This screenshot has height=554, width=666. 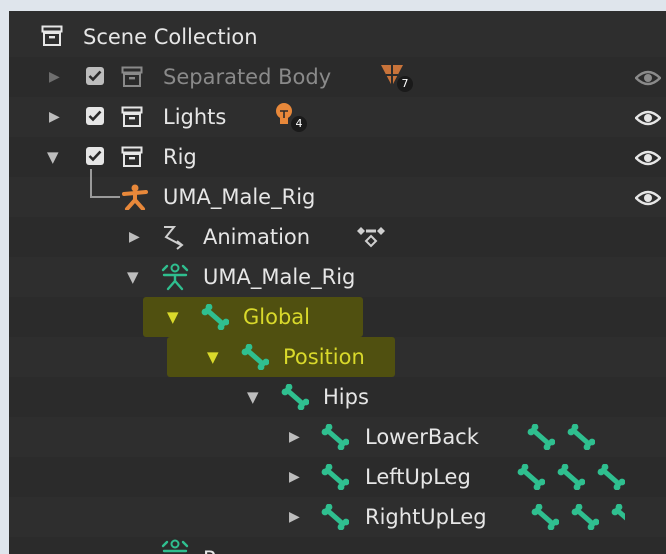 I want to click on outliner-row-label: Position, so click(x=324, y=357).